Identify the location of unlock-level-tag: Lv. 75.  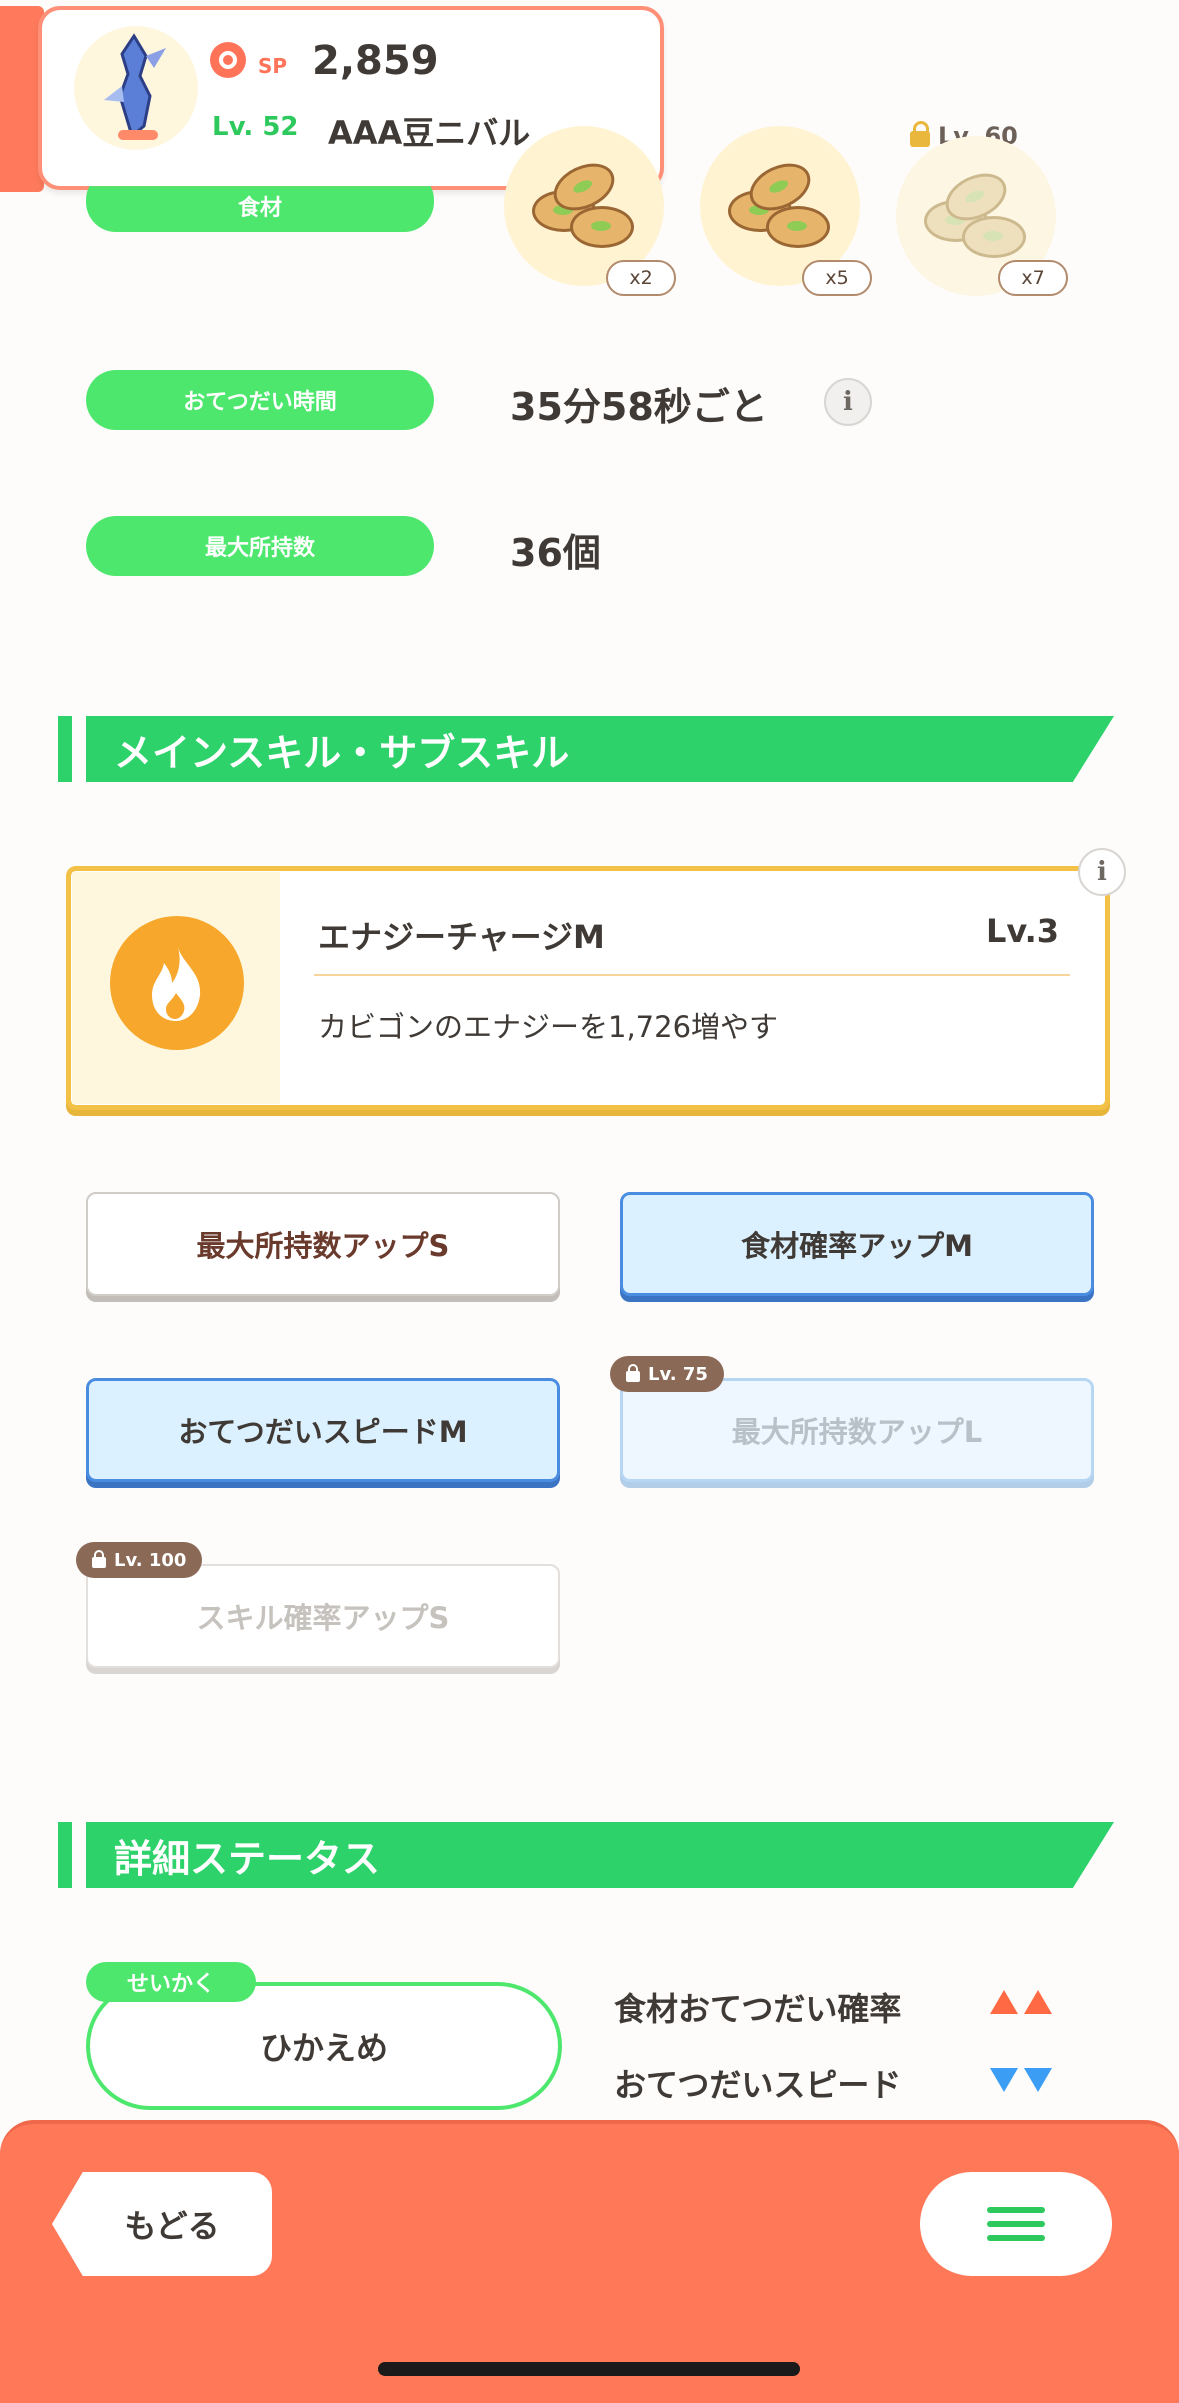
(667, 1374).